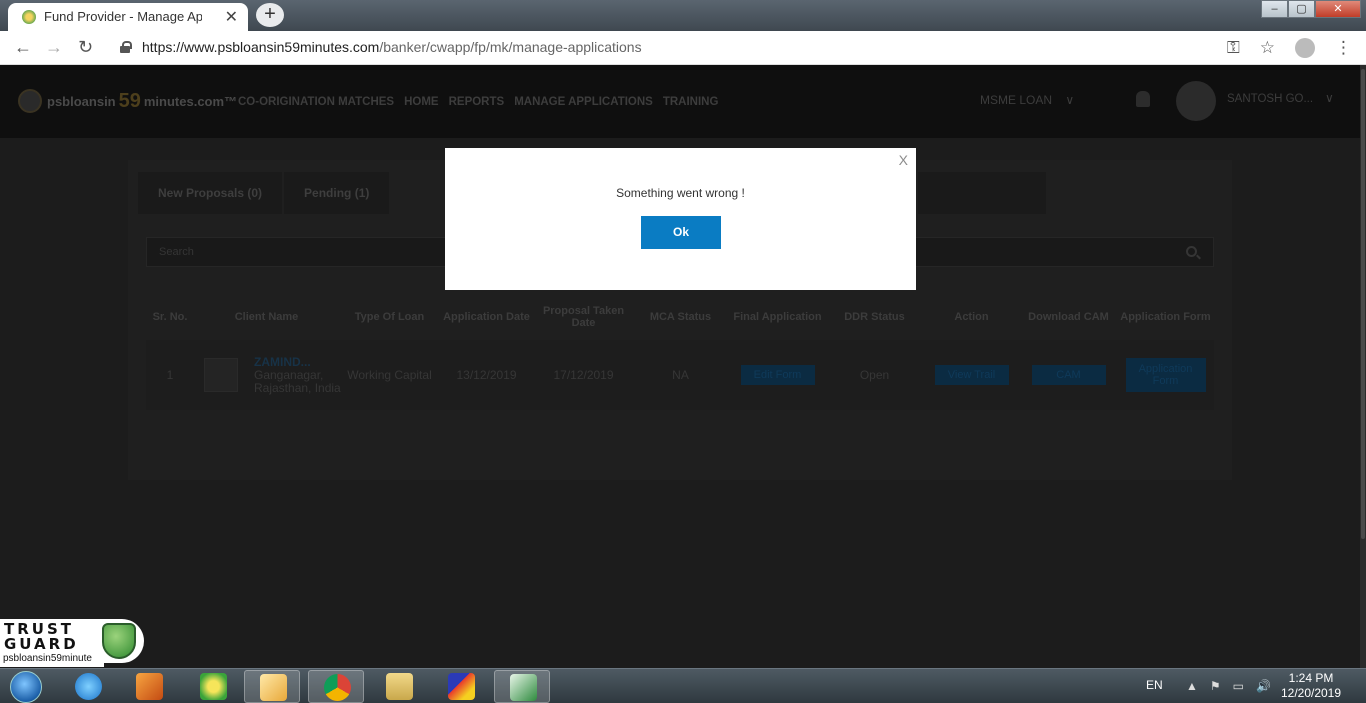  I want to click on start-button, so click(26, 686).